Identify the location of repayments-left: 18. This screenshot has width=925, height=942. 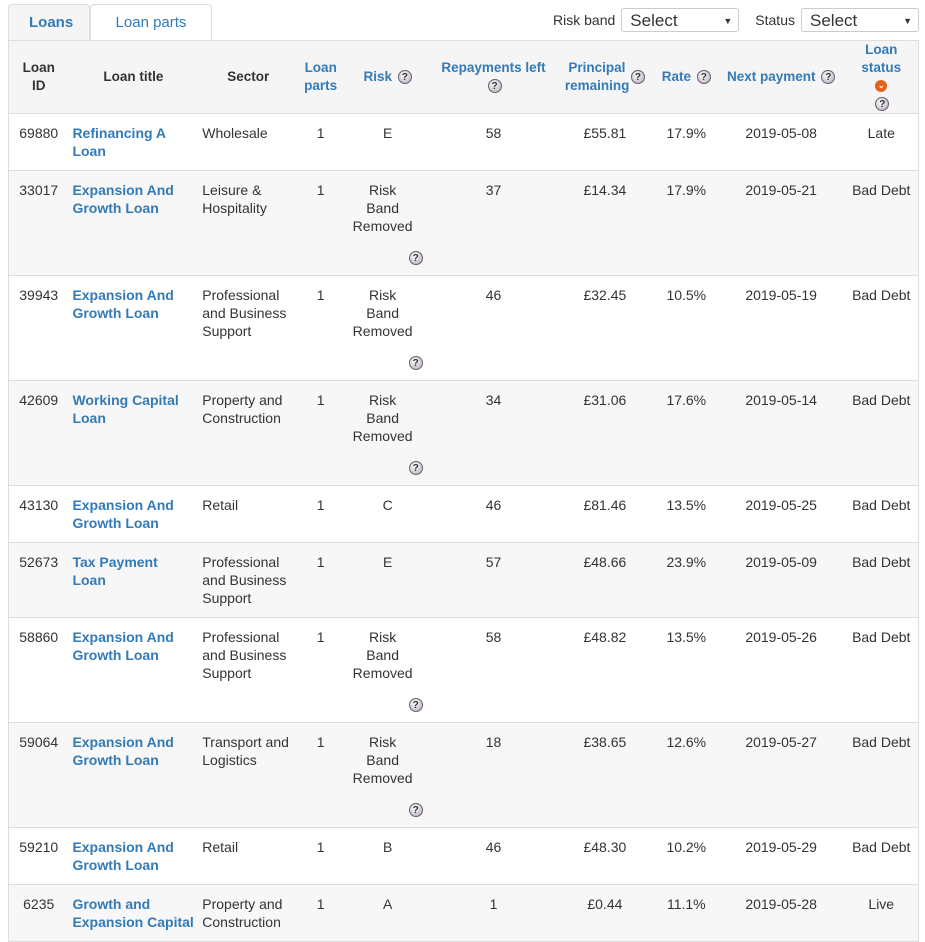
(493, 775).